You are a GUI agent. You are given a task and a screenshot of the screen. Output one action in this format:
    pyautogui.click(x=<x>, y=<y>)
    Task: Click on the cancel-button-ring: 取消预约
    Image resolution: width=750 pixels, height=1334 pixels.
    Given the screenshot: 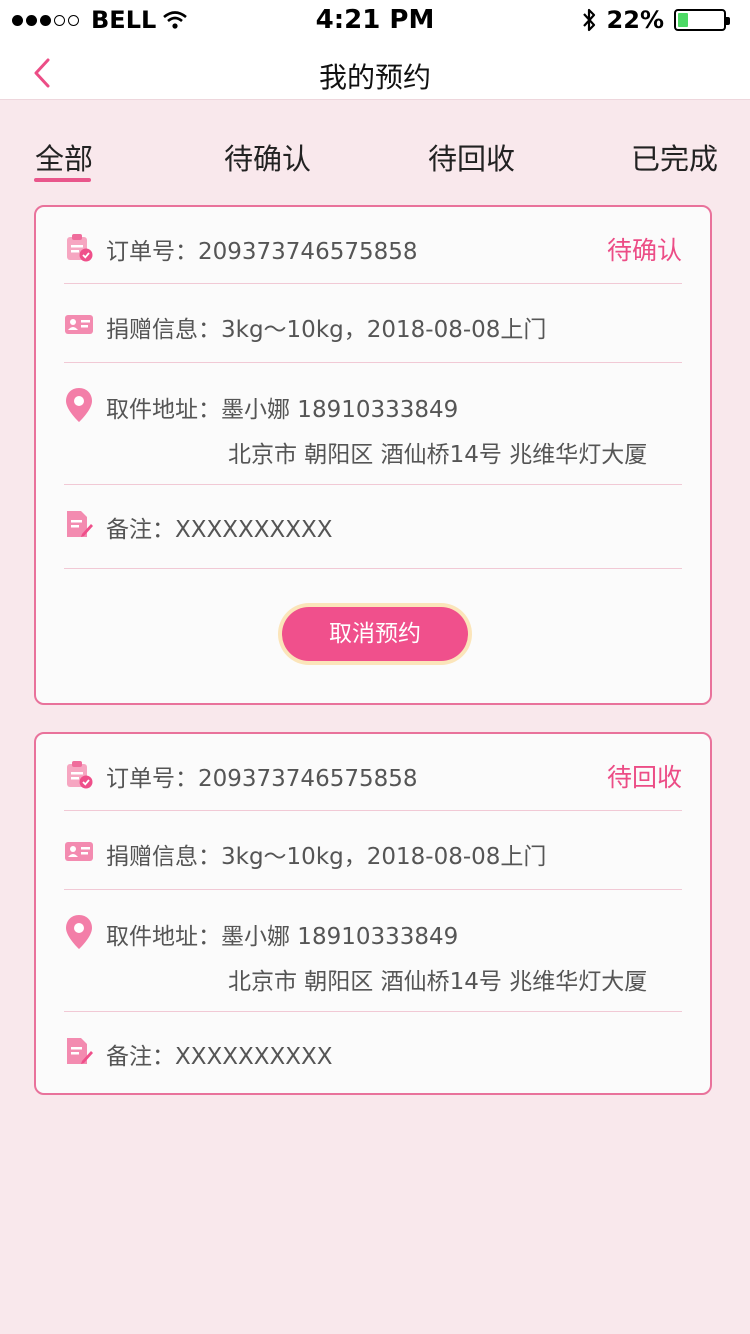 What is the action you would take?
    pyautogui.click(x=375, y=634)
    